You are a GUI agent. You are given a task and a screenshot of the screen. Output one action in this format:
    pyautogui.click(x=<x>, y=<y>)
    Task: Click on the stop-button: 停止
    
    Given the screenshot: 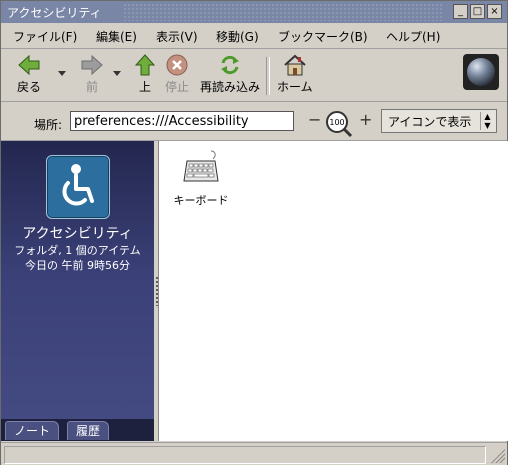 What is the action you would take?
    pyautogui.click(x=177, y=74)
    